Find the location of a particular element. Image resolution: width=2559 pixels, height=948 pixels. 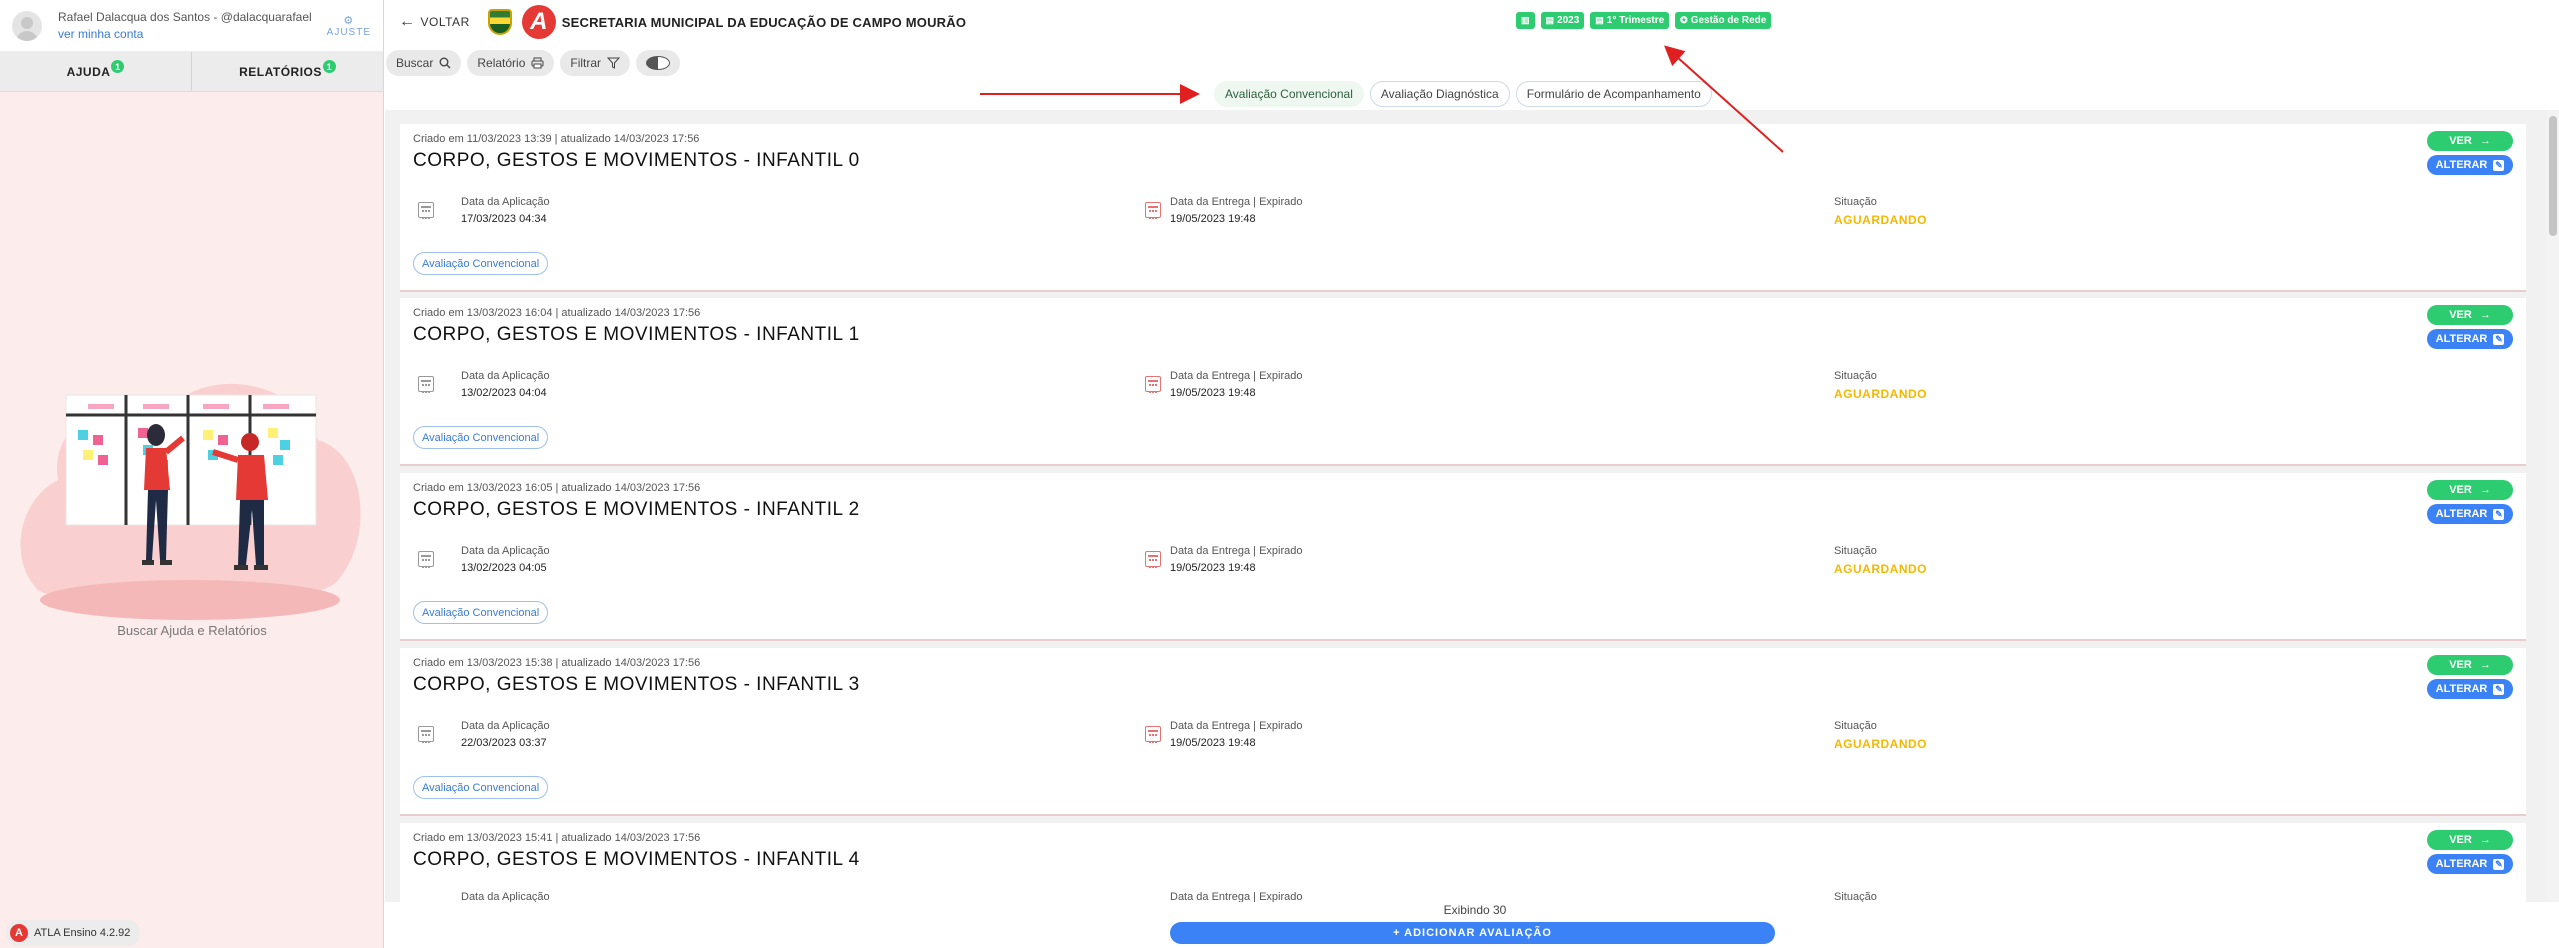

settings-button: ⚙ AJUSTE is located at coordinates (349, 26).